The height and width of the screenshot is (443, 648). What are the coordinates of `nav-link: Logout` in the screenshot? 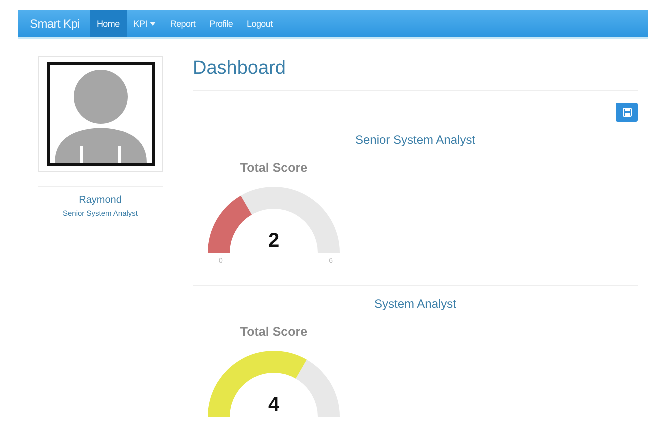 It's located at (260, 23).